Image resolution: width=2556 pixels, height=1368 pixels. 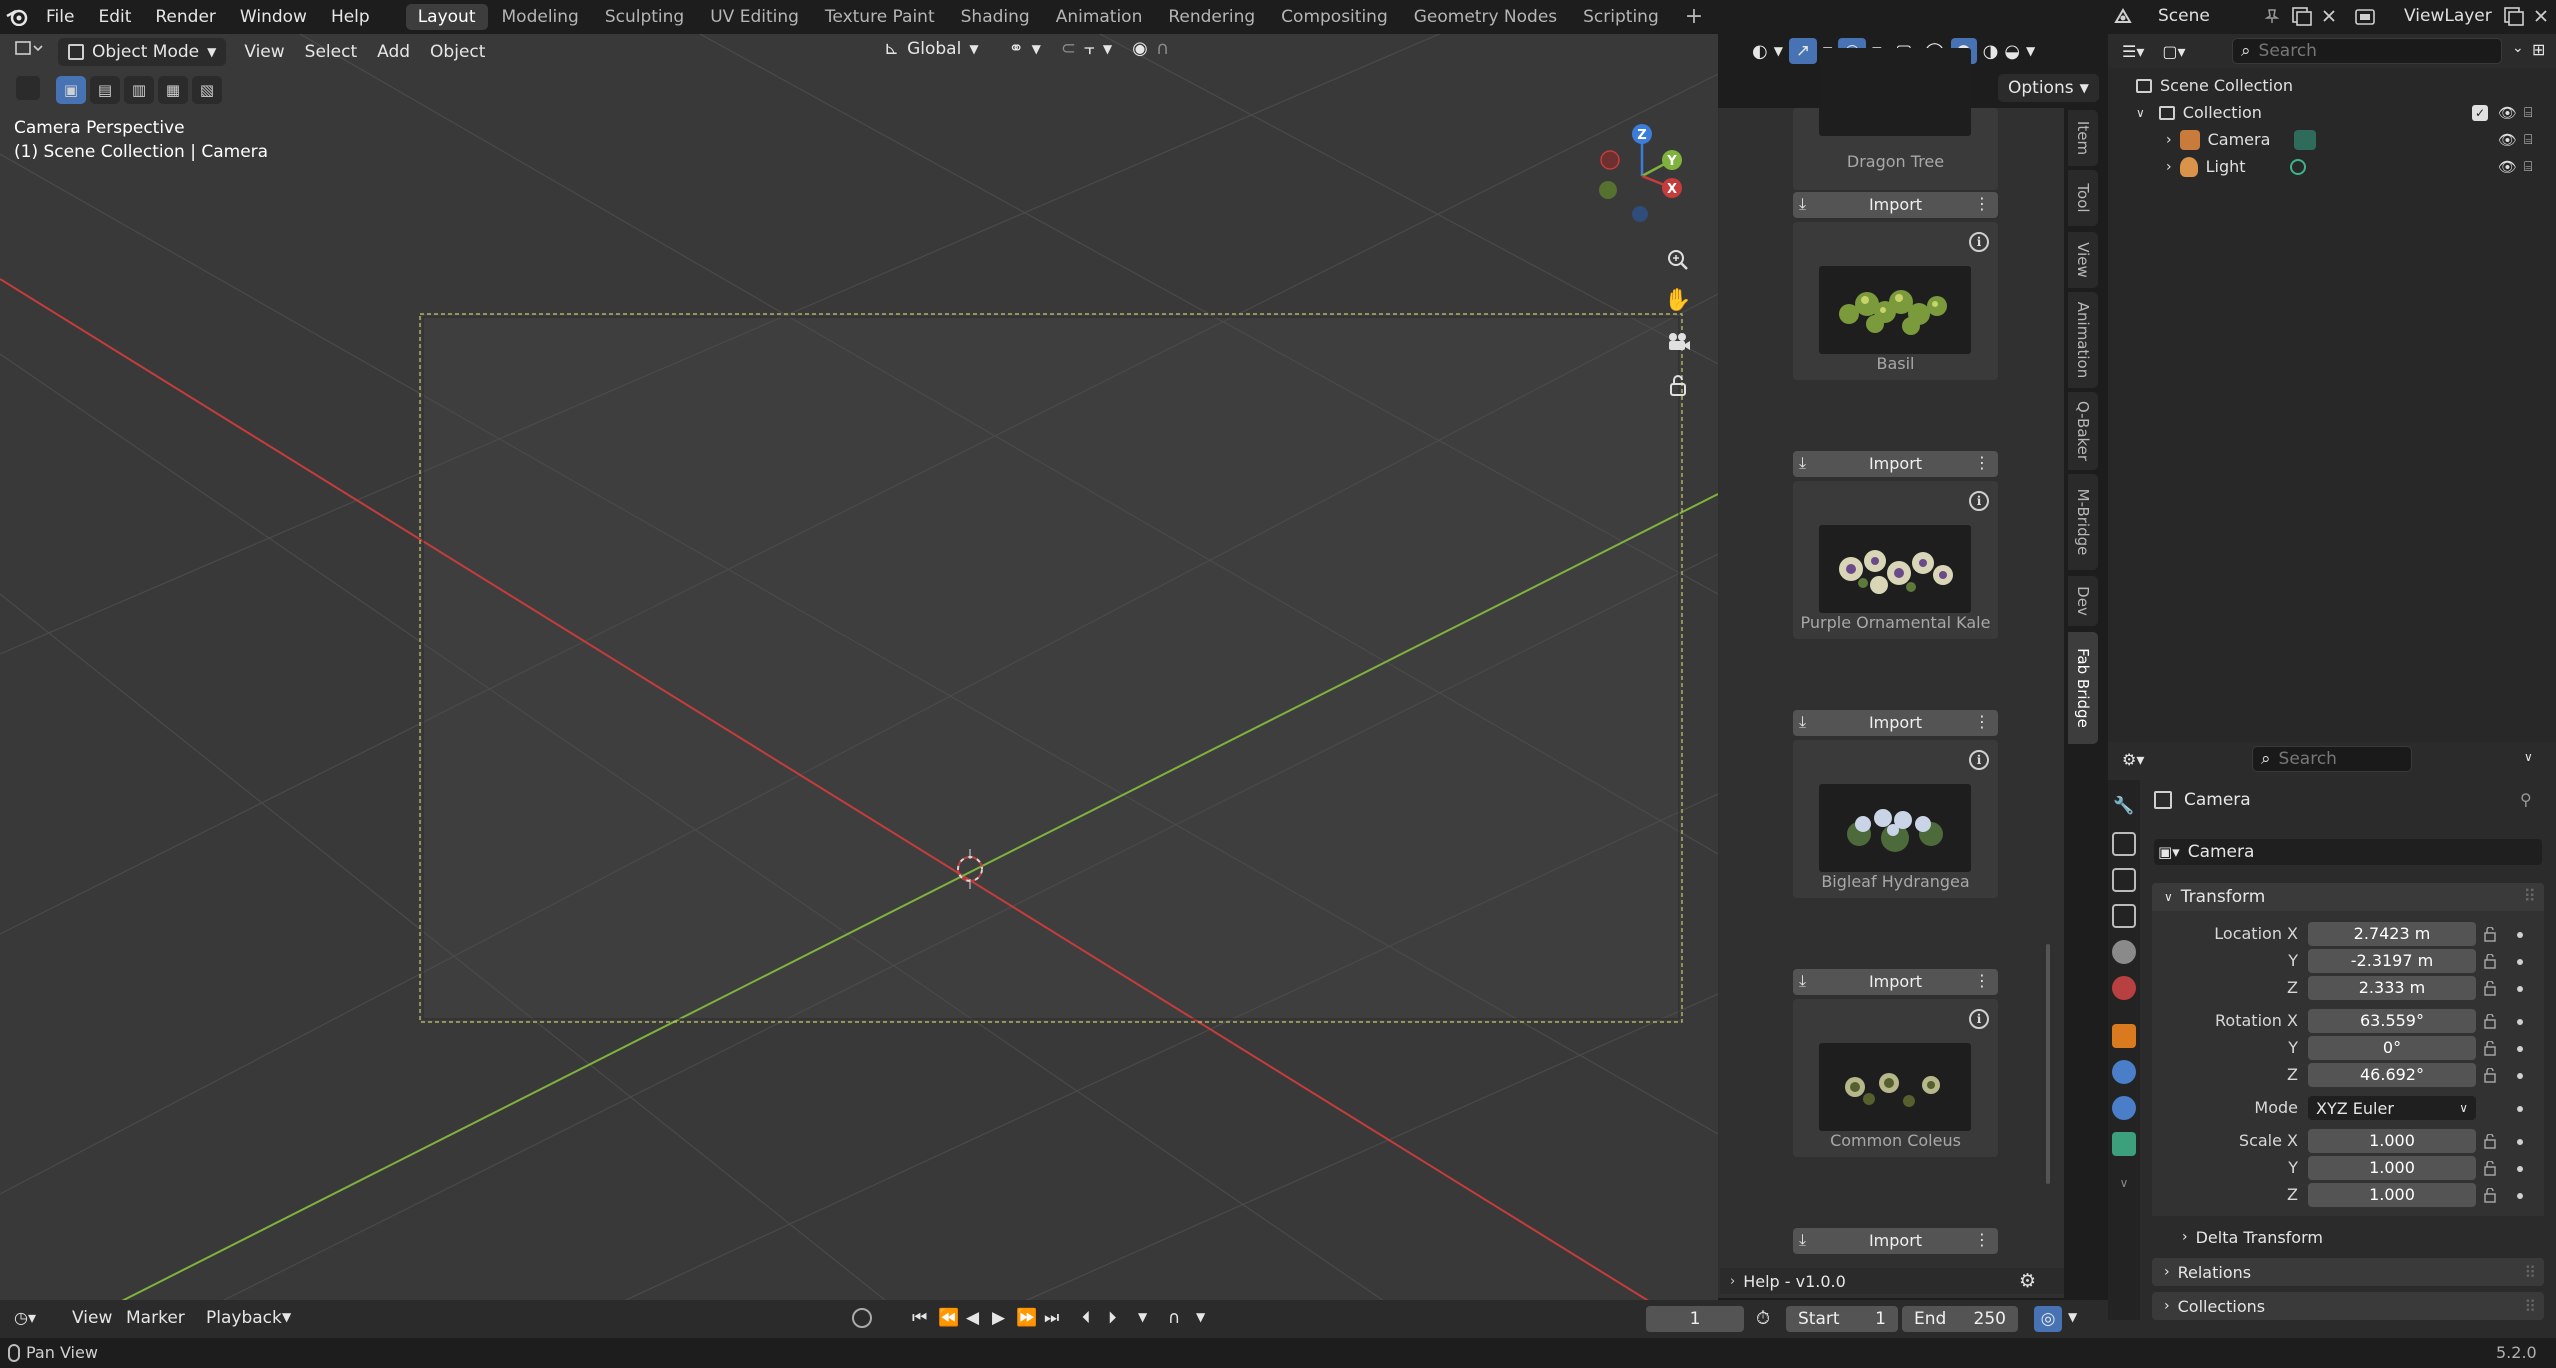 I want to click on blender-logo-icon, so click(x=17, y=17).